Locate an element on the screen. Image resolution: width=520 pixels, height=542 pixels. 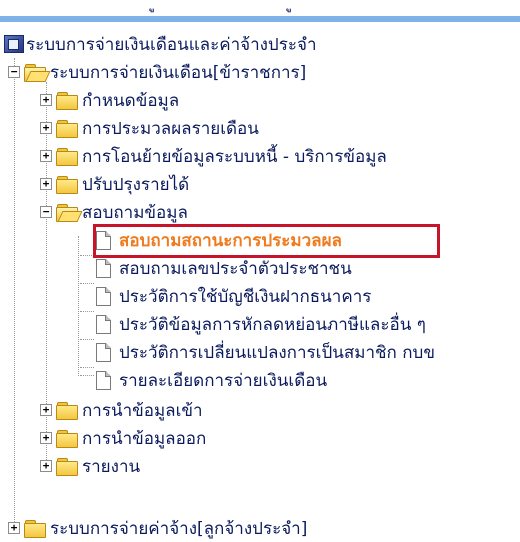
tree-node-label: รายงาน is located at coordinates (111, 466).